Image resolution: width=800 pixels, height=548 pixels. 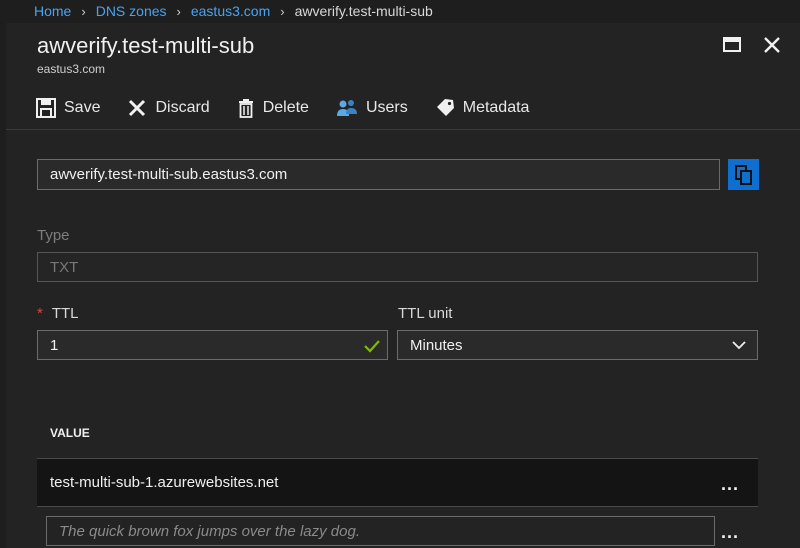 What do you see at coordinates (378, 174) in the screenshot?
I see `fqdn-field: awverify.test-multi-sub.eastus3.com` at bounding box center [378, 174].